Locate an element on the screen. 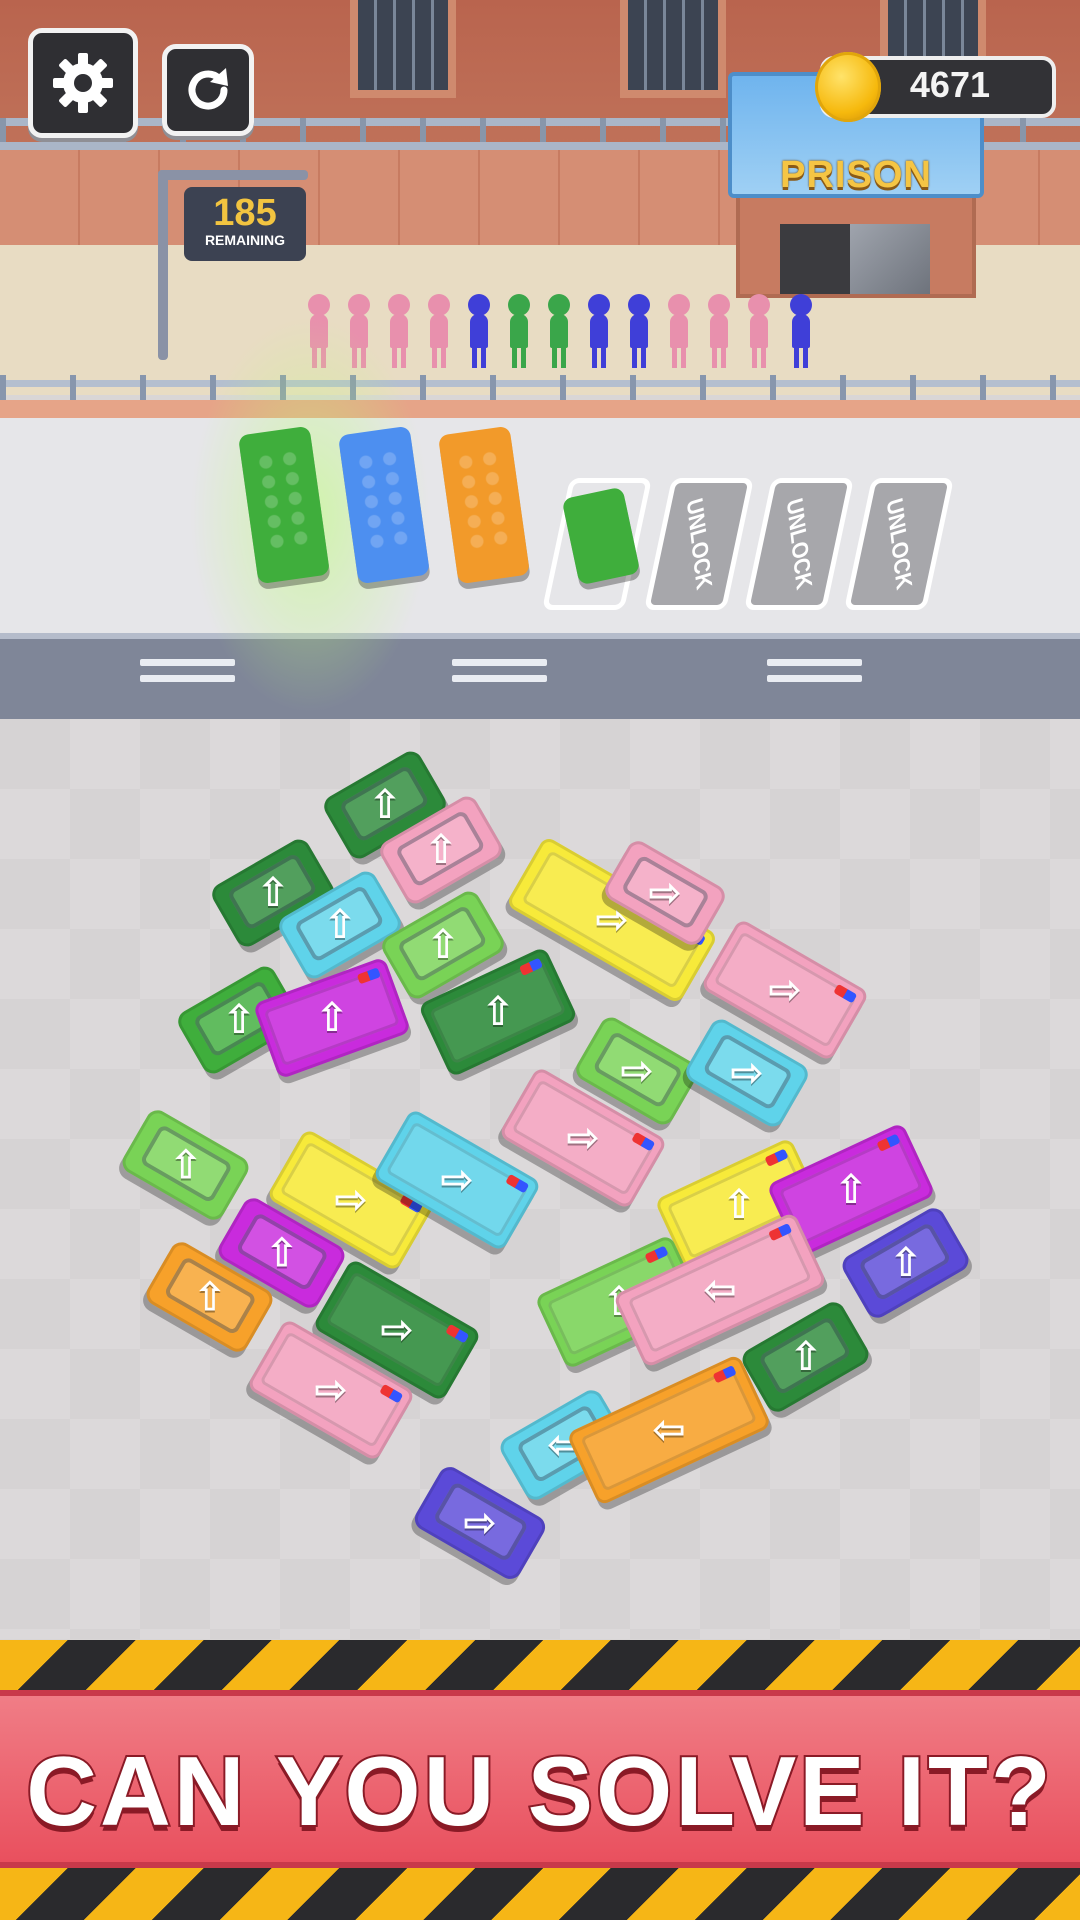 The width and height of the screenshot is (1080, 1920). sign-pole is located at coordinates (163, 265).